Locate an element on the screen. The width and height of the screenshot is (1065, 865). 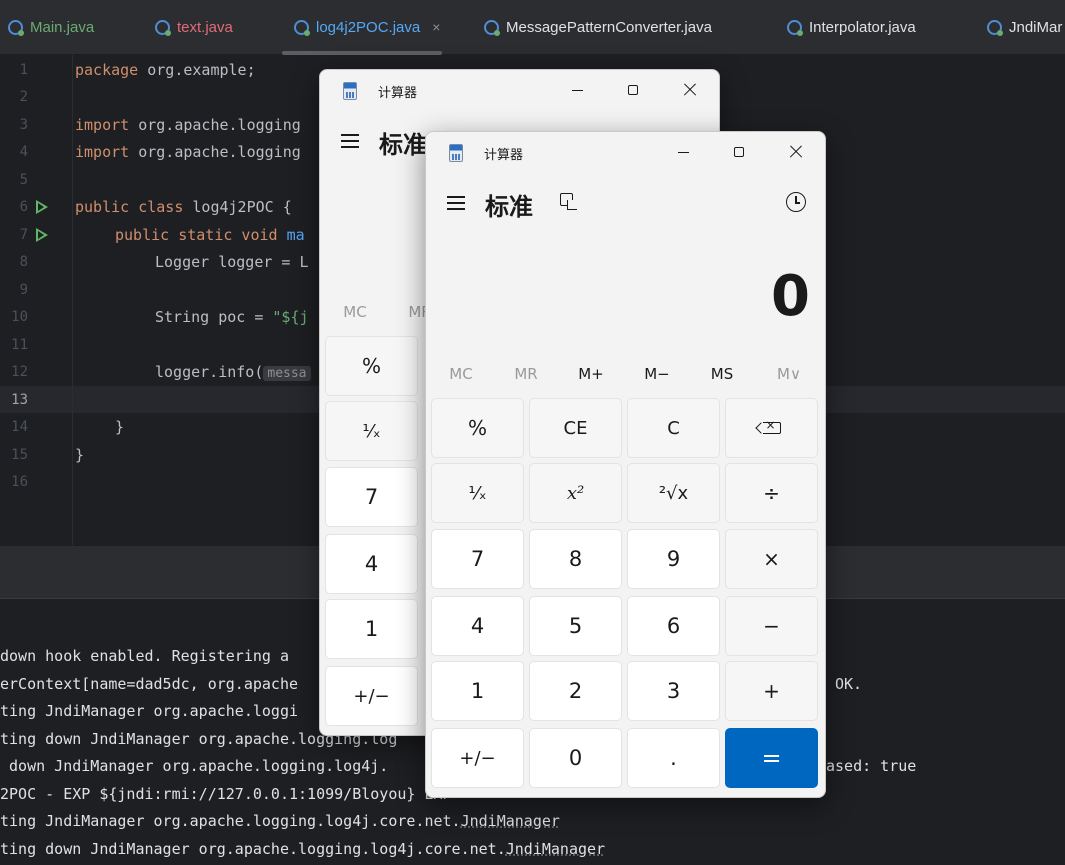
code-line-15: } is located at coordinates (80, 455).